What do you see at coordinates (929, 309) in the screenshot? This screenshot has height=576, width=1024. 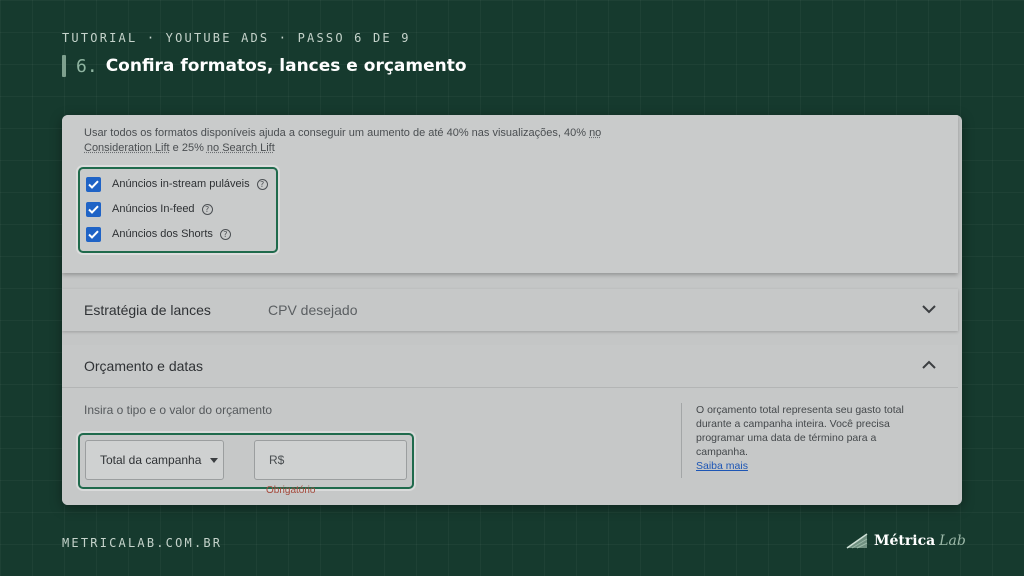 I see `chevron-down-icon` at bounding box center [929, 309].